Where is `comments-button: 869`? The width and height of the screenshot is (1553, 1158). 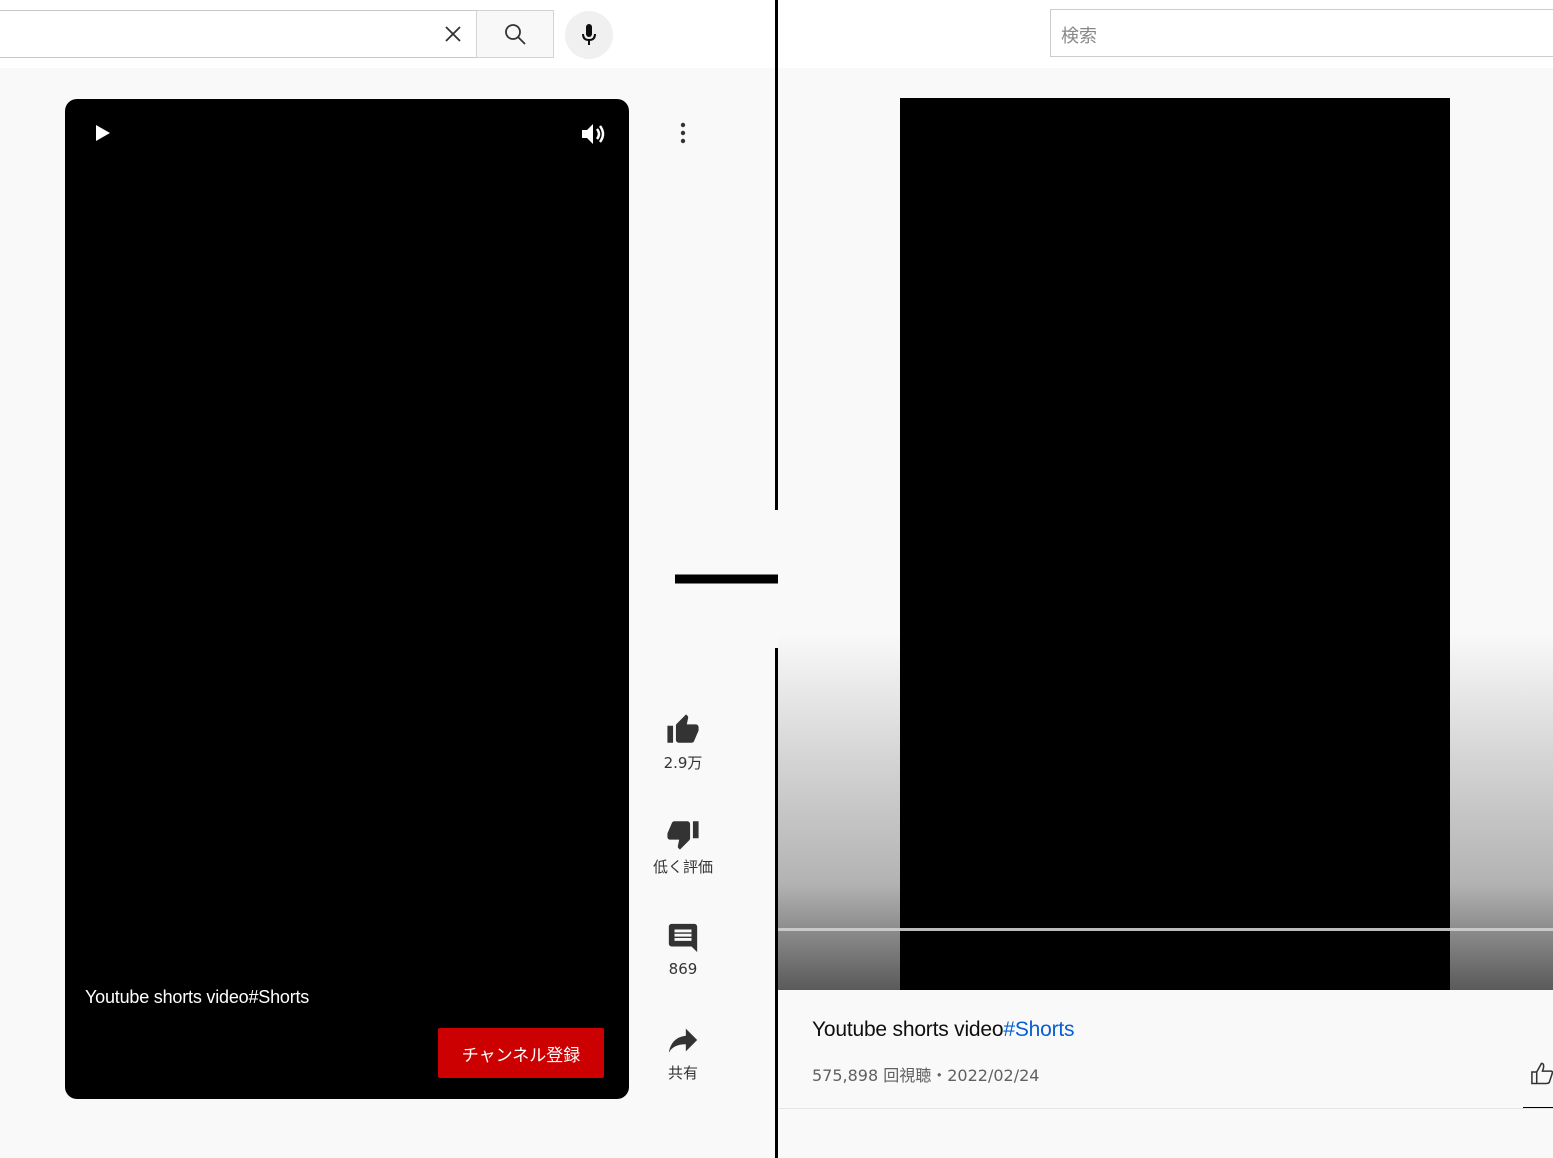
comments-button: 869 is located at coordinates (683, 948).